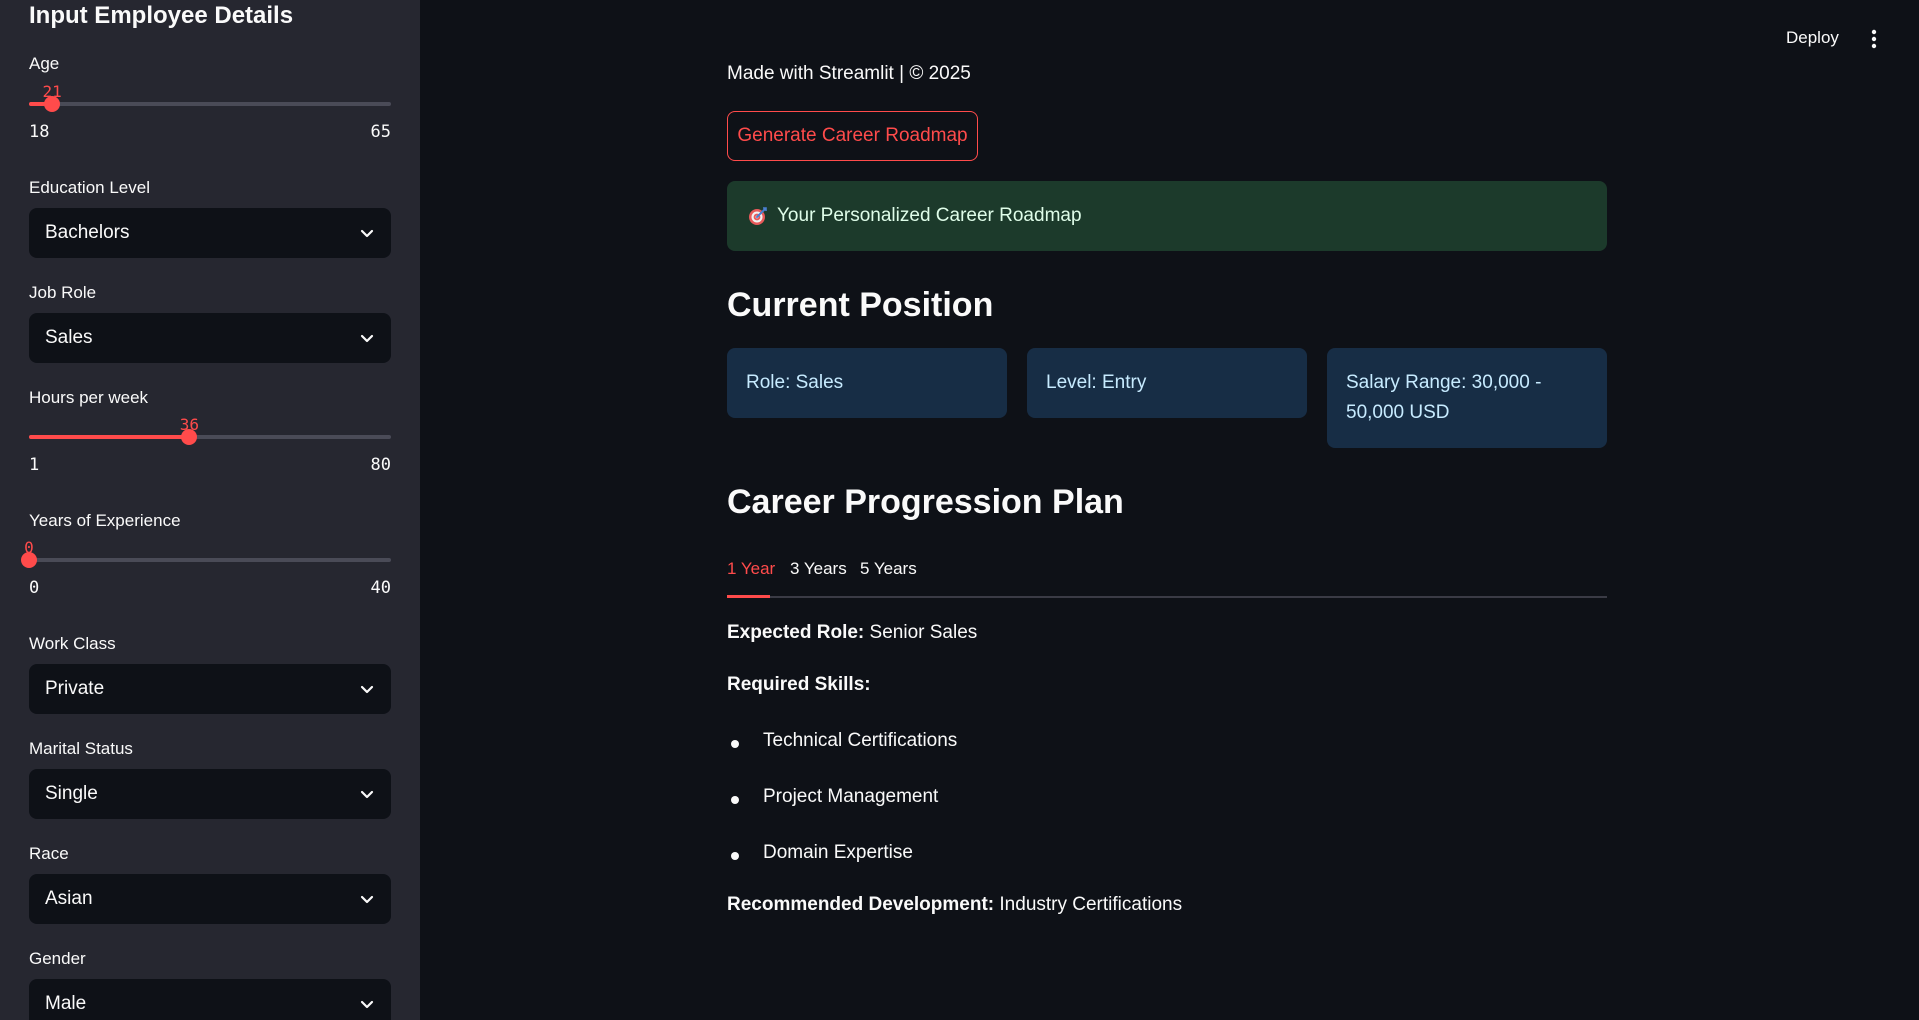  Describe the element at coordinates (818, 569) in the screenshot. I see `tab-3-years: 3 Years` at that location.